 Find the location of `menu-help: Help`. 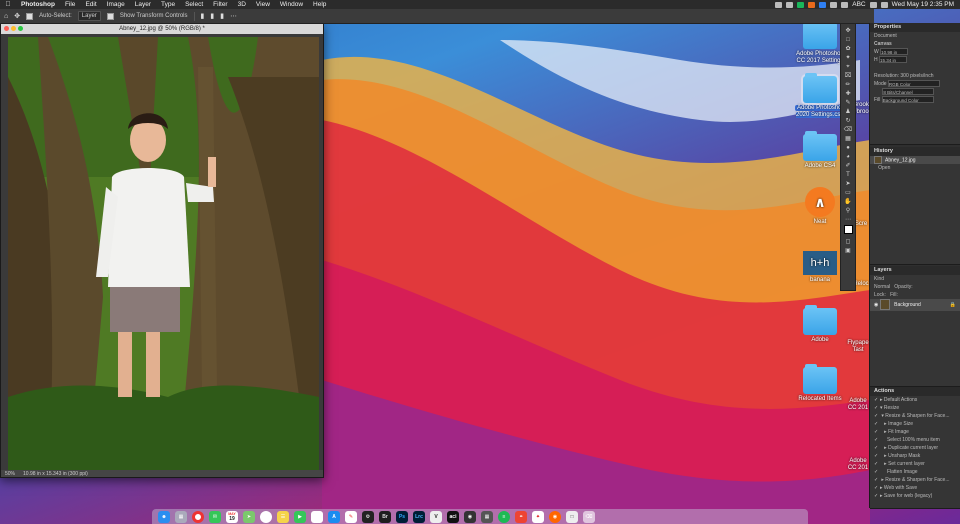

menu-help: Help is located at coordinates (319, 4).